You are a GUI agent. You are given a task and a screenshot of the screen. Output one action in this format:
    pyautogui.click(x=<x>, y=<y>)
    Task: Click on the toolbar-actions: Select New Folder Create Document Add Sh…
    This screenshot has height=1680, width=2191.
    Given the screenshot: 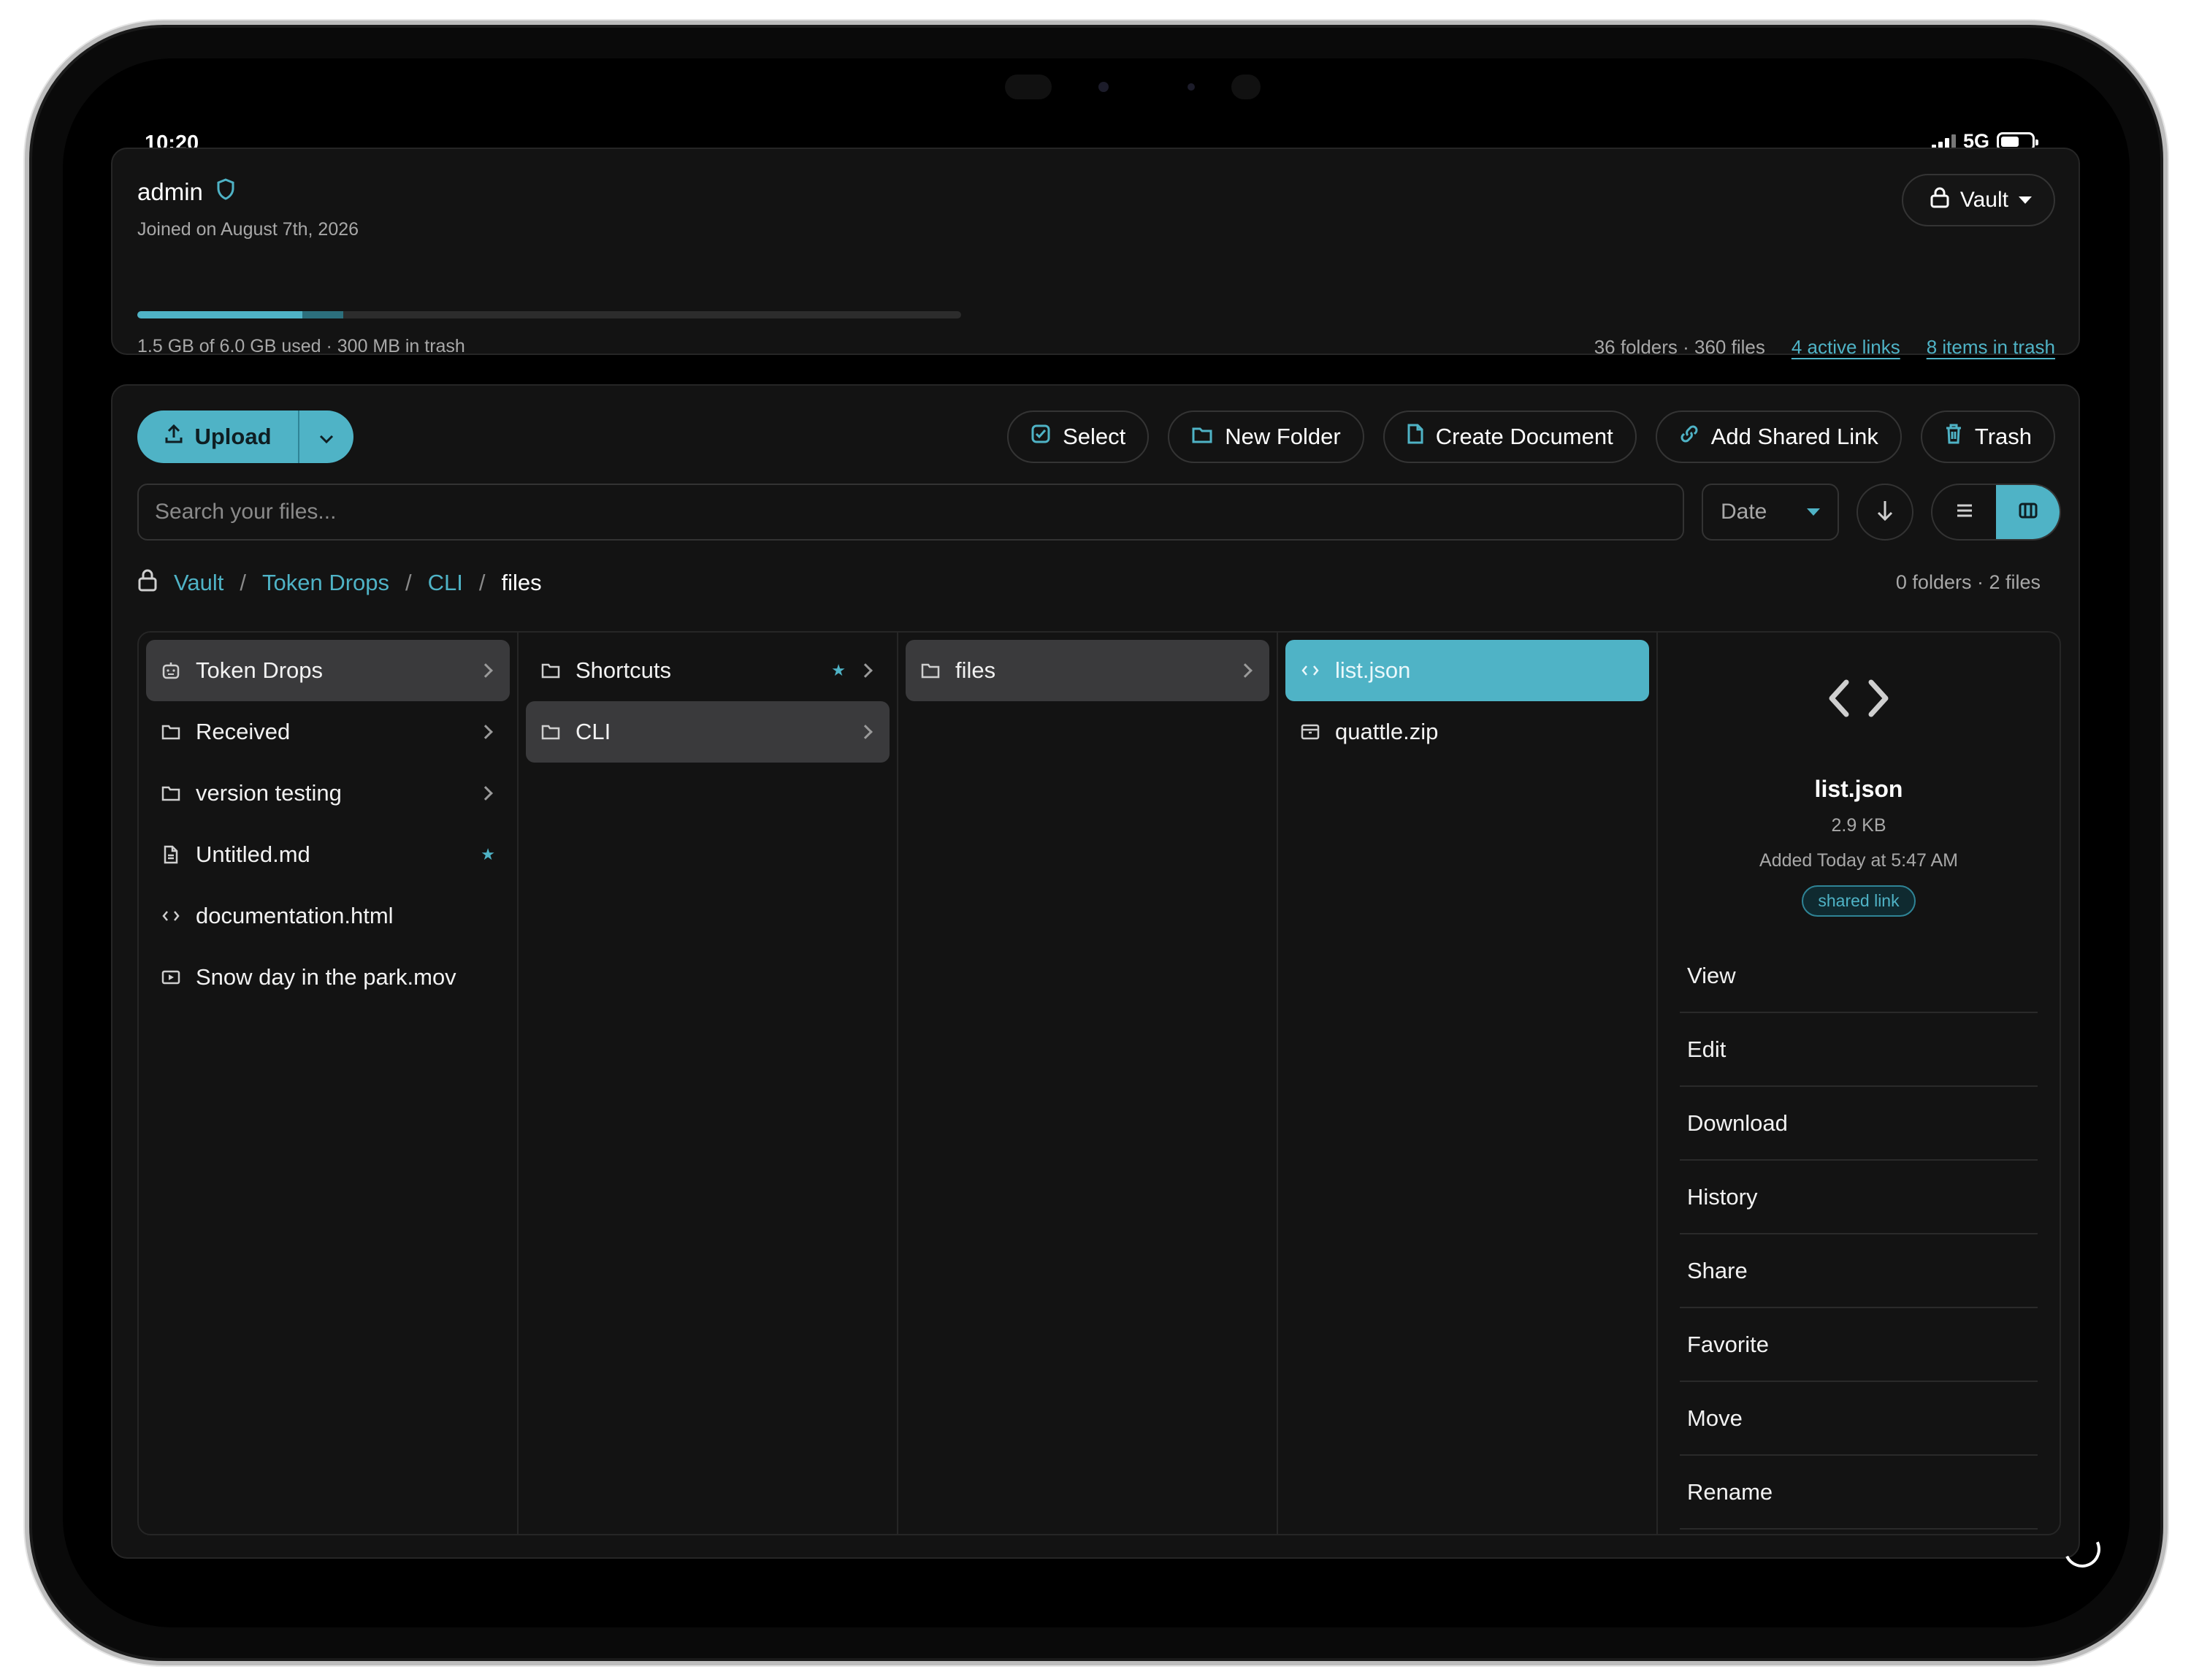 What is the action you would take?
    pyautogui.click(x=1531, y=437)
    